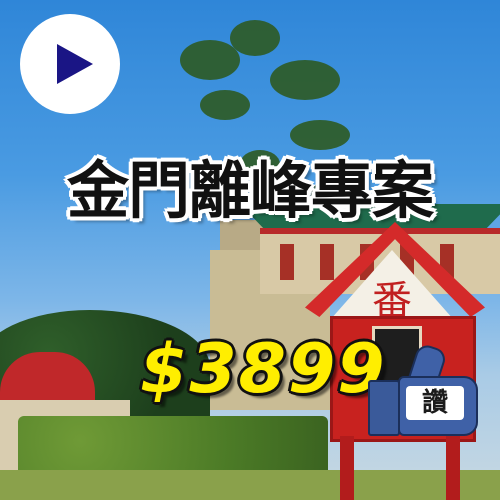 This screenshot has width=500, height=500. What do you see at coordinates (435, 403) in the screenshot?
I see `like-label: 讚` at bounding box center [435, 403].